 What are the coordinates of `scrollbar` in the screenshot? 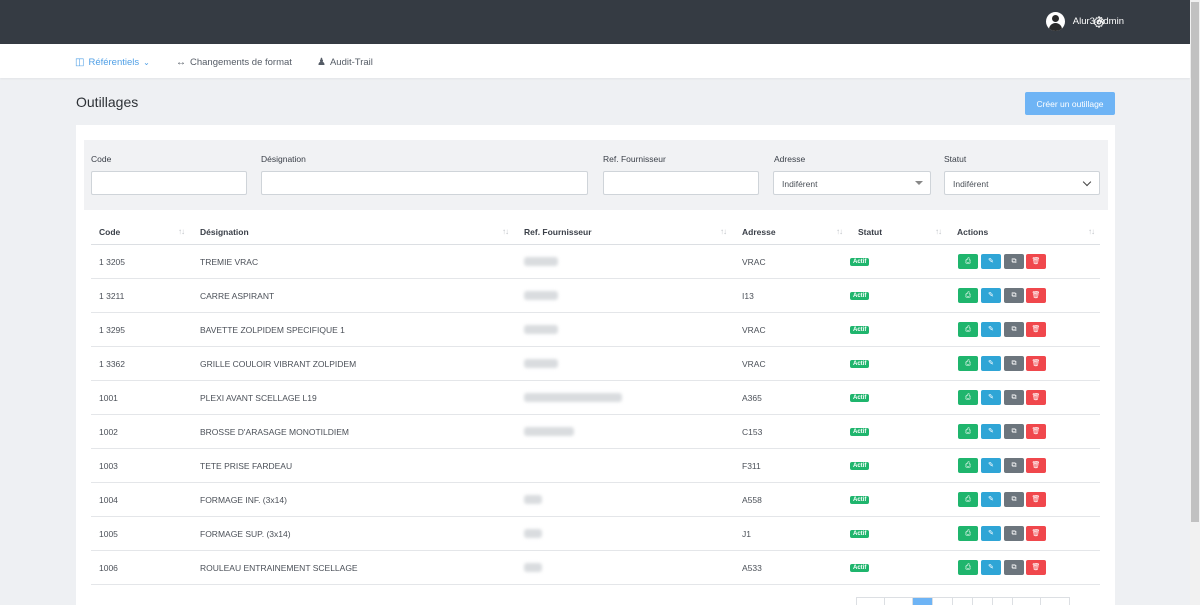 It's located at (1195, 302).